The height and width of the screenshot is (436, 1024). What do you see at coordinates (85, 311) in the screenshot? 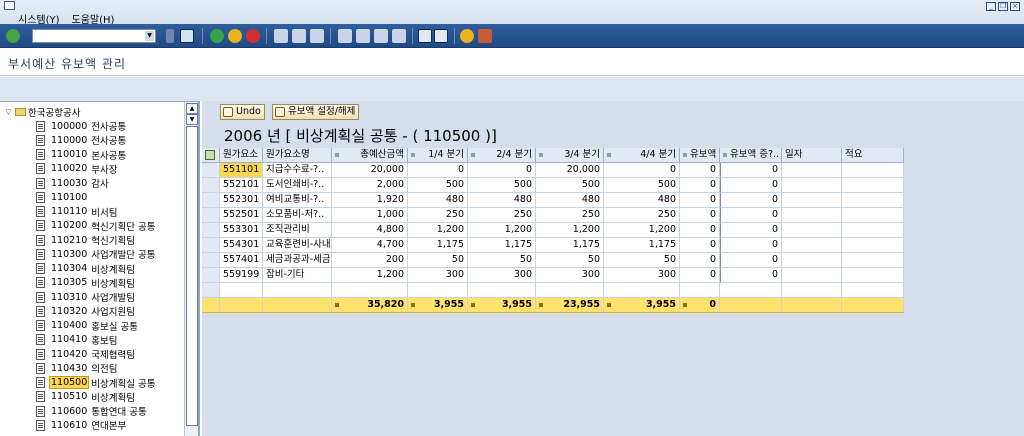
I see `tree-item: 110320 사업지원팀` at bounding box center [85, 311].